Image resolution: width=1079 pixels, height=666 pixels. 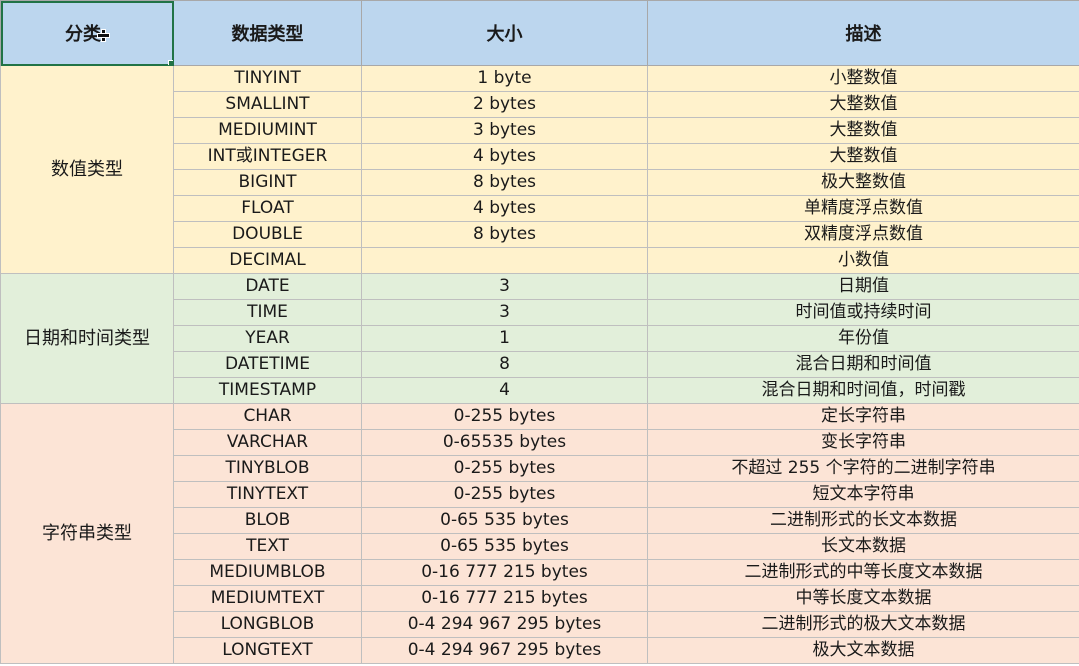 What do you see at coordinates (267, 390) in the screenshot?
I see `data-type-cell: TIMESTAMP` at bounding box center [267, 390].